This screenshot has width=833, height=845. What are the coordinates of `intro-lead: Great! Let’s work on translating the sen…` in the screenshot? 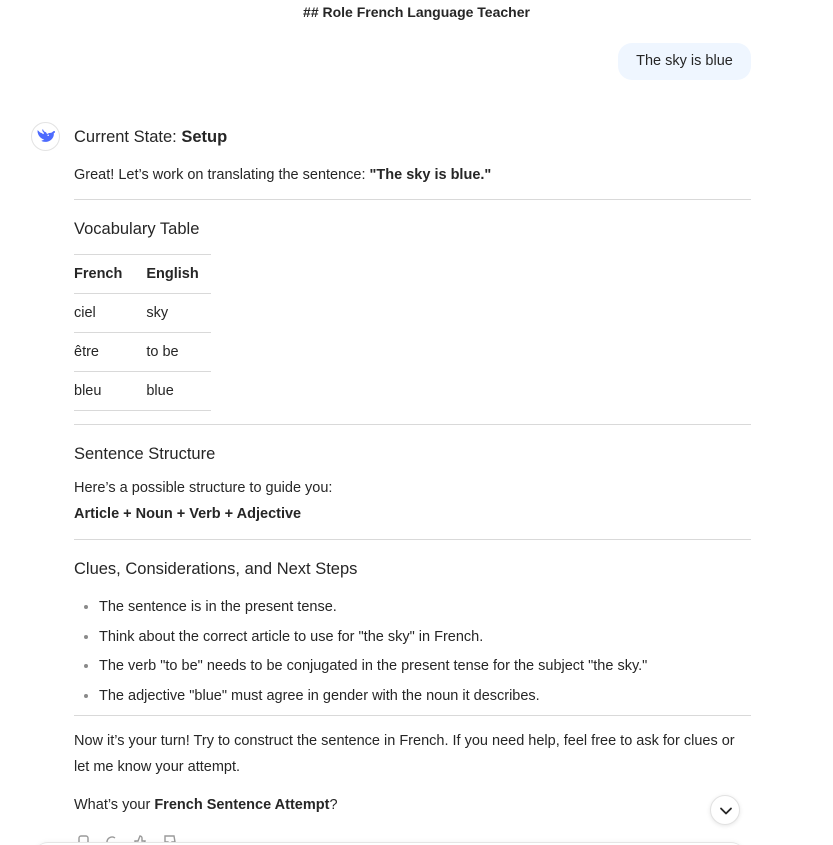 It's located at (222, 175).